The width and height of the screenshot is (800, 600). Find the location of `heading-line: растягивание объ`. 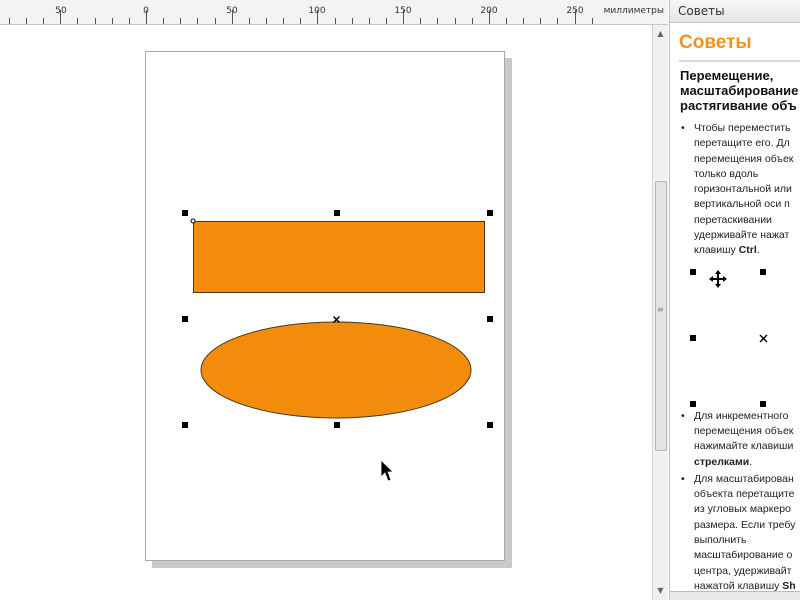

heading-line: растягивание объ is located at coordinates (738, 105).